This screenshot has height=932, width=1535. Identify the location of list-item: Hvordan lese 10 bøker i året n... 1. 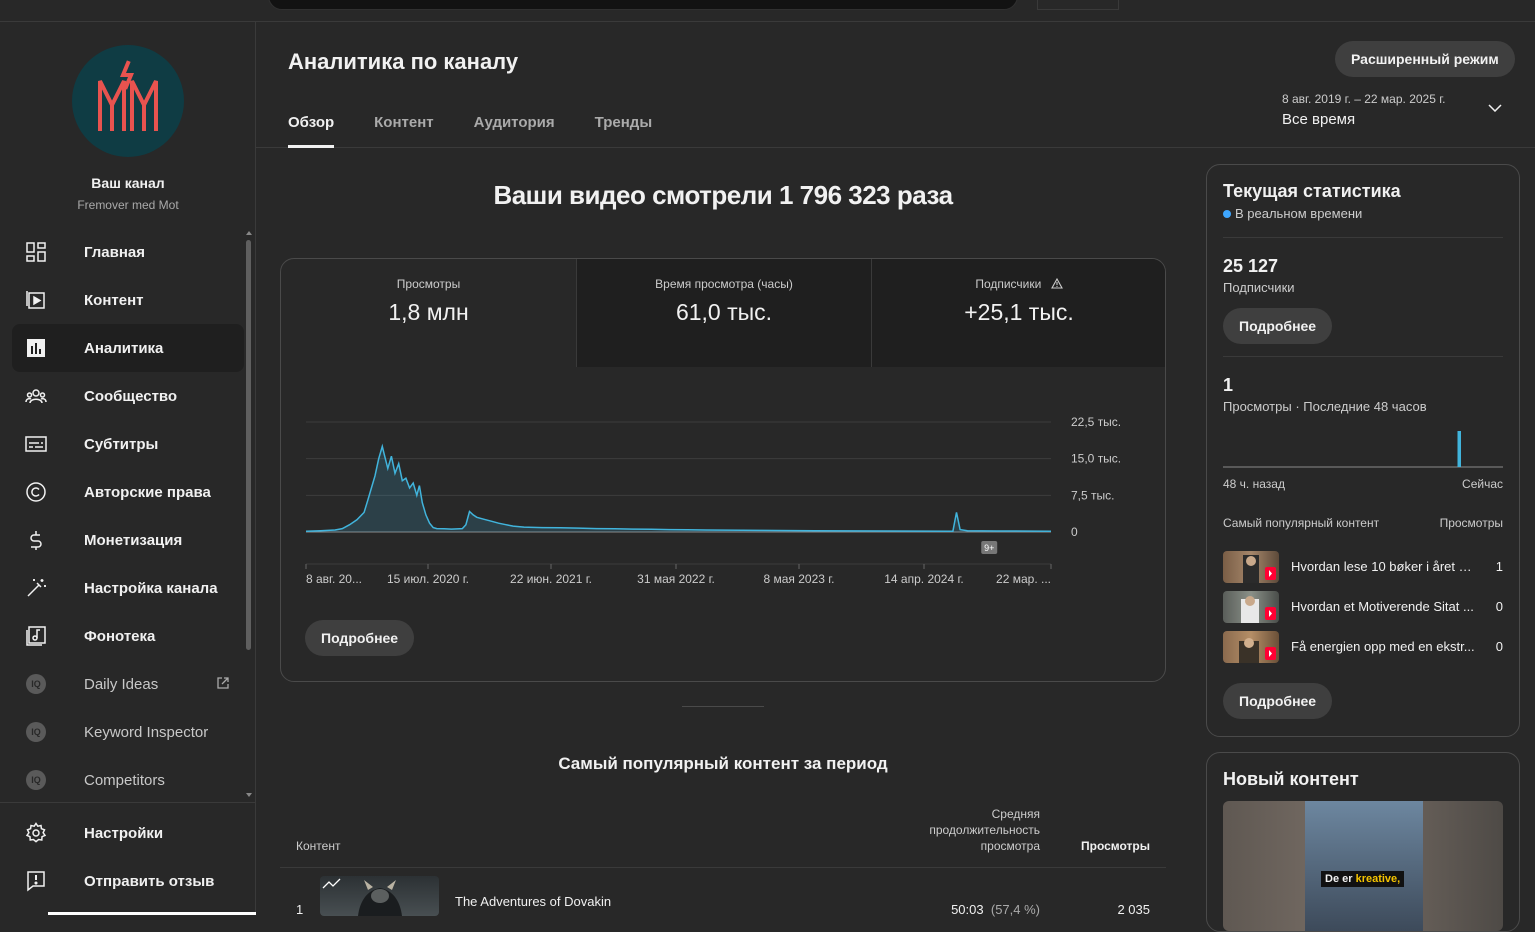
(1363, 567).